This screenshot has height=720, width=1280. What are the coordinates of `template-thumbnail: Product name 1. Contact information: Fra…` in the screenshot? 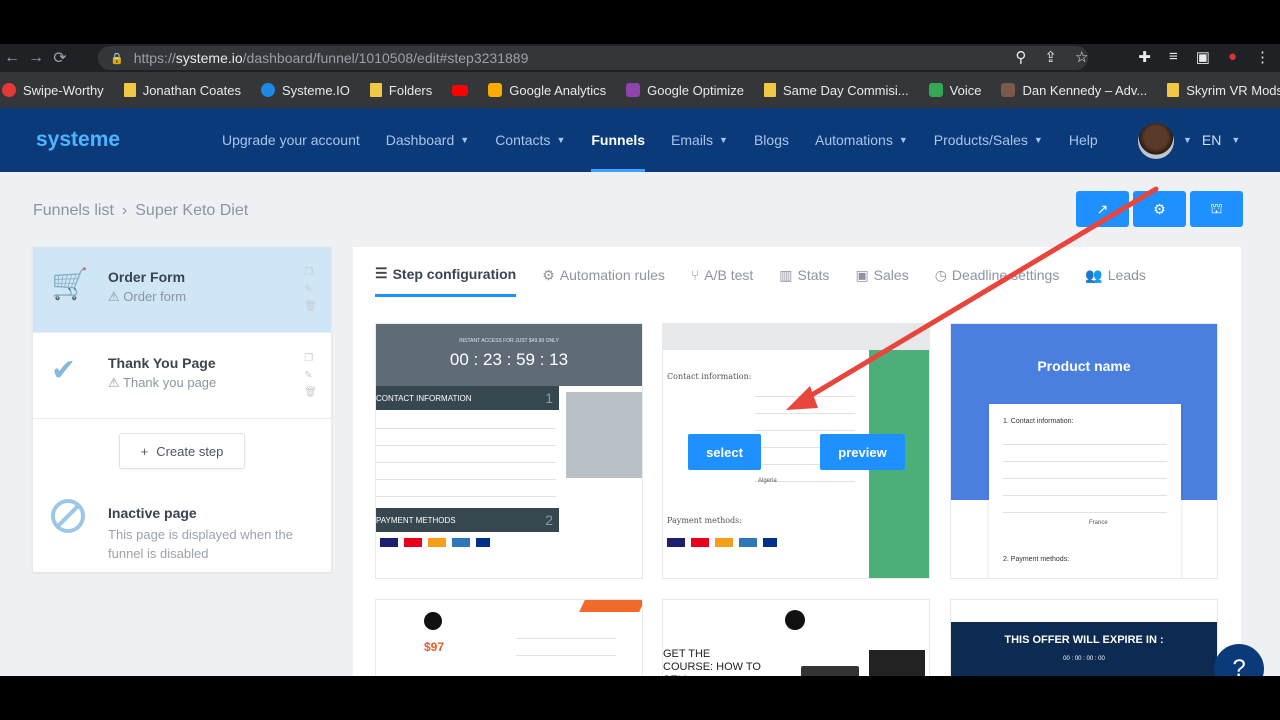 It's located at (1084, 451).